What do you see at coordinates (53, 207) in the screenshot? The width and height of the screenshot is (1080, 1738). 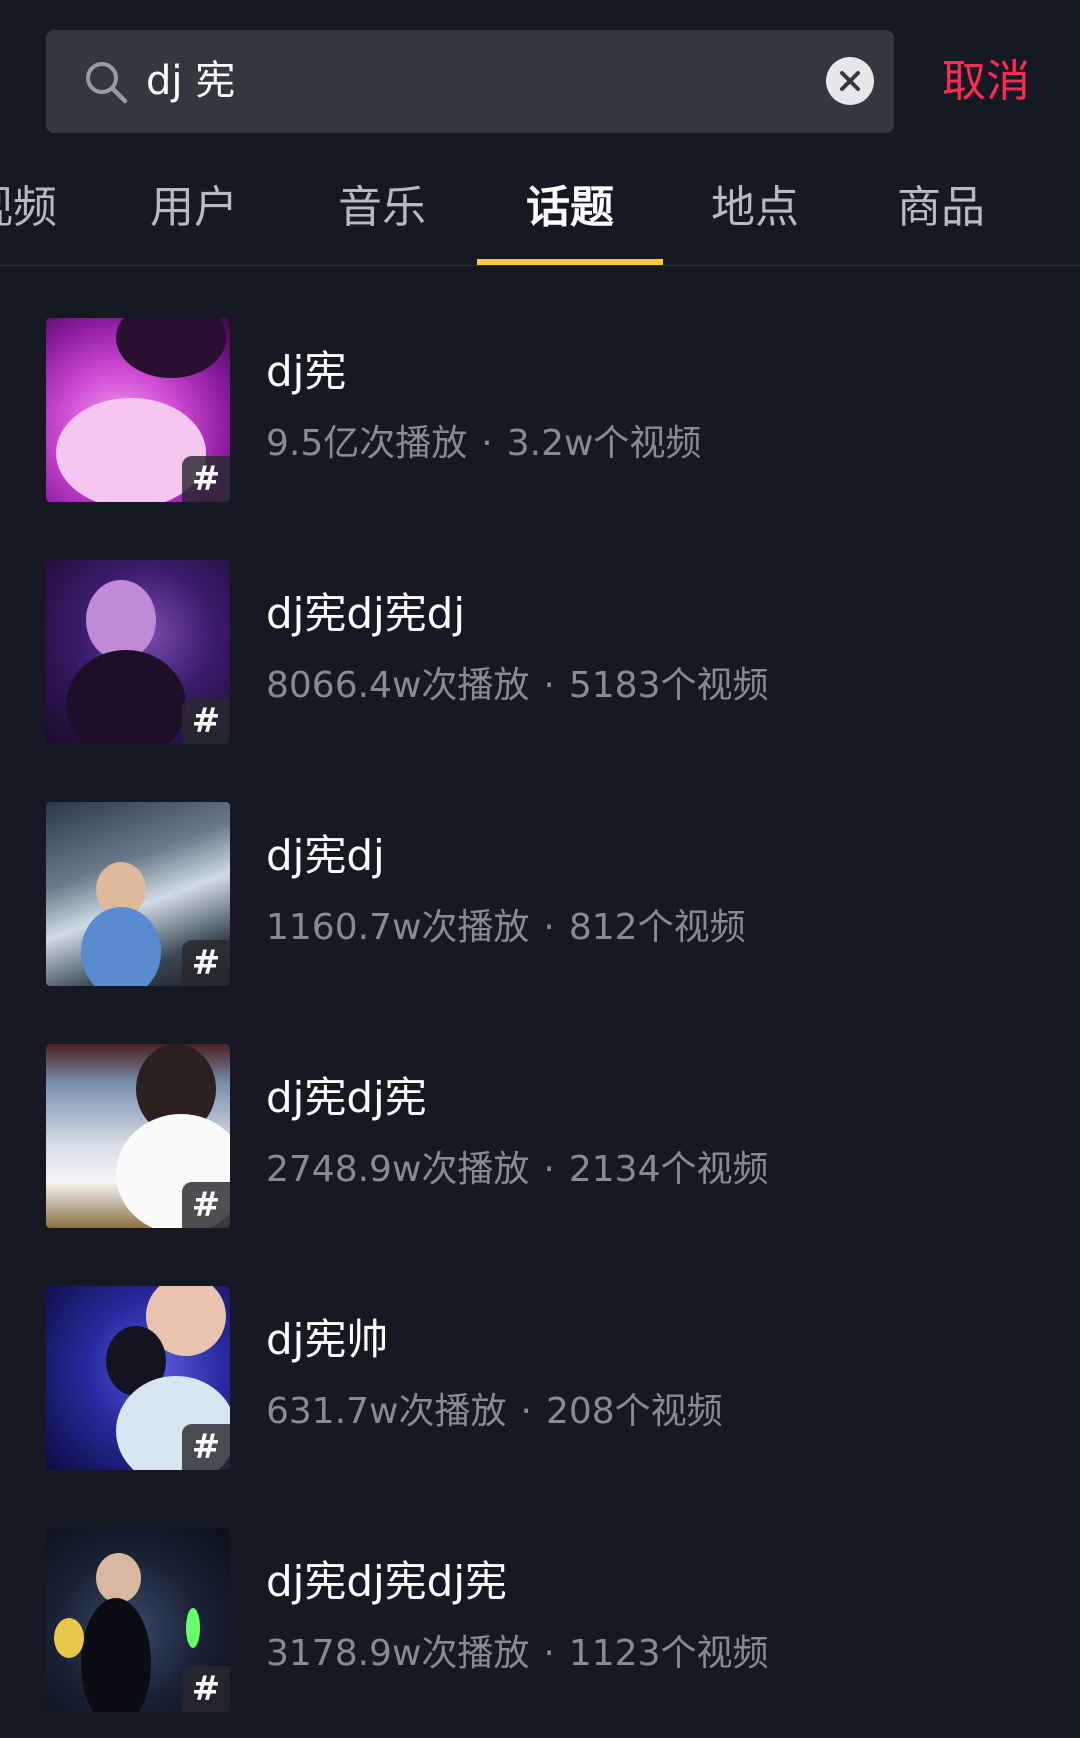 I see `tab-videos: 视频` at bounding box center [53, 207].